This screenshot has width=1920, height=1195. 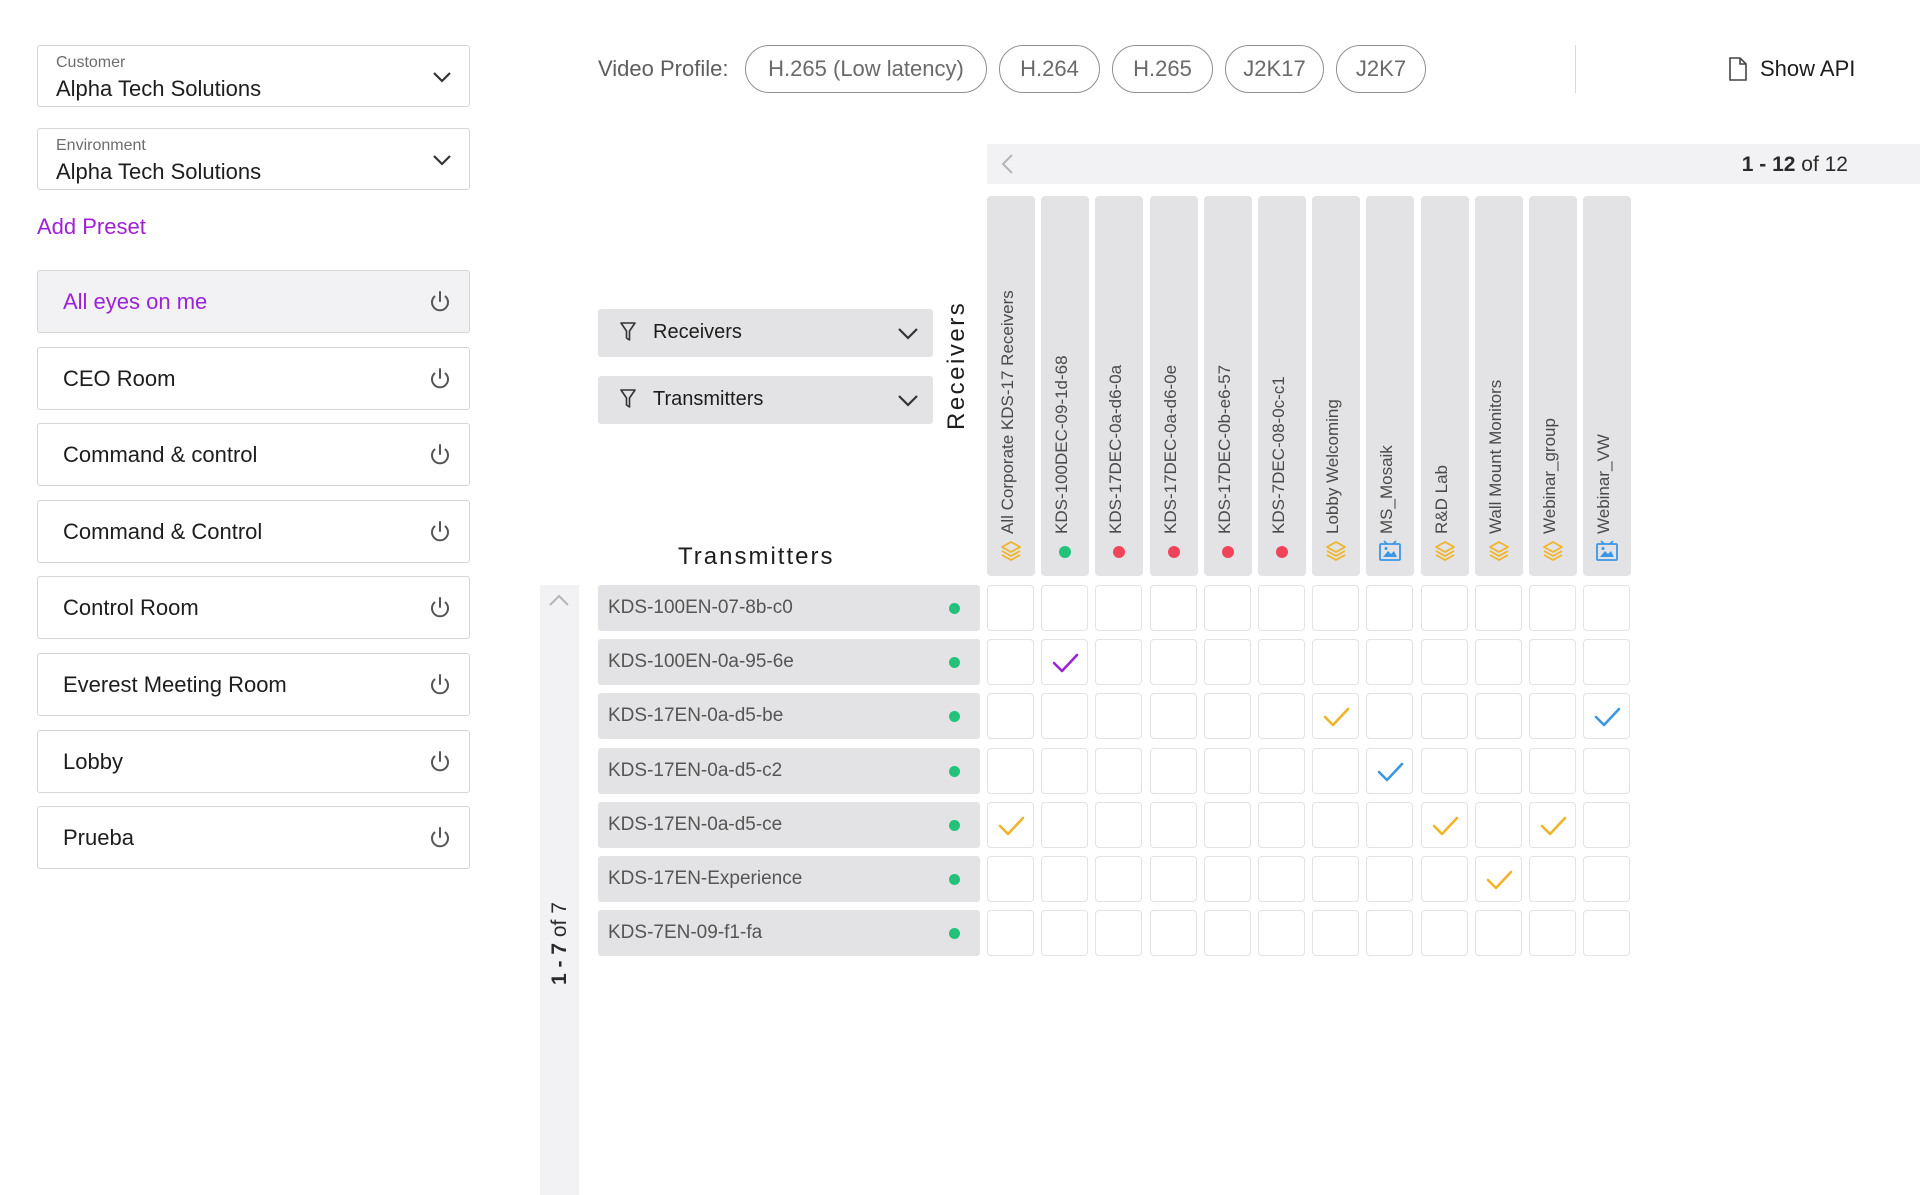 I want to click on receiver-column-header: Webinar_group, so click(x=1553, y=386).